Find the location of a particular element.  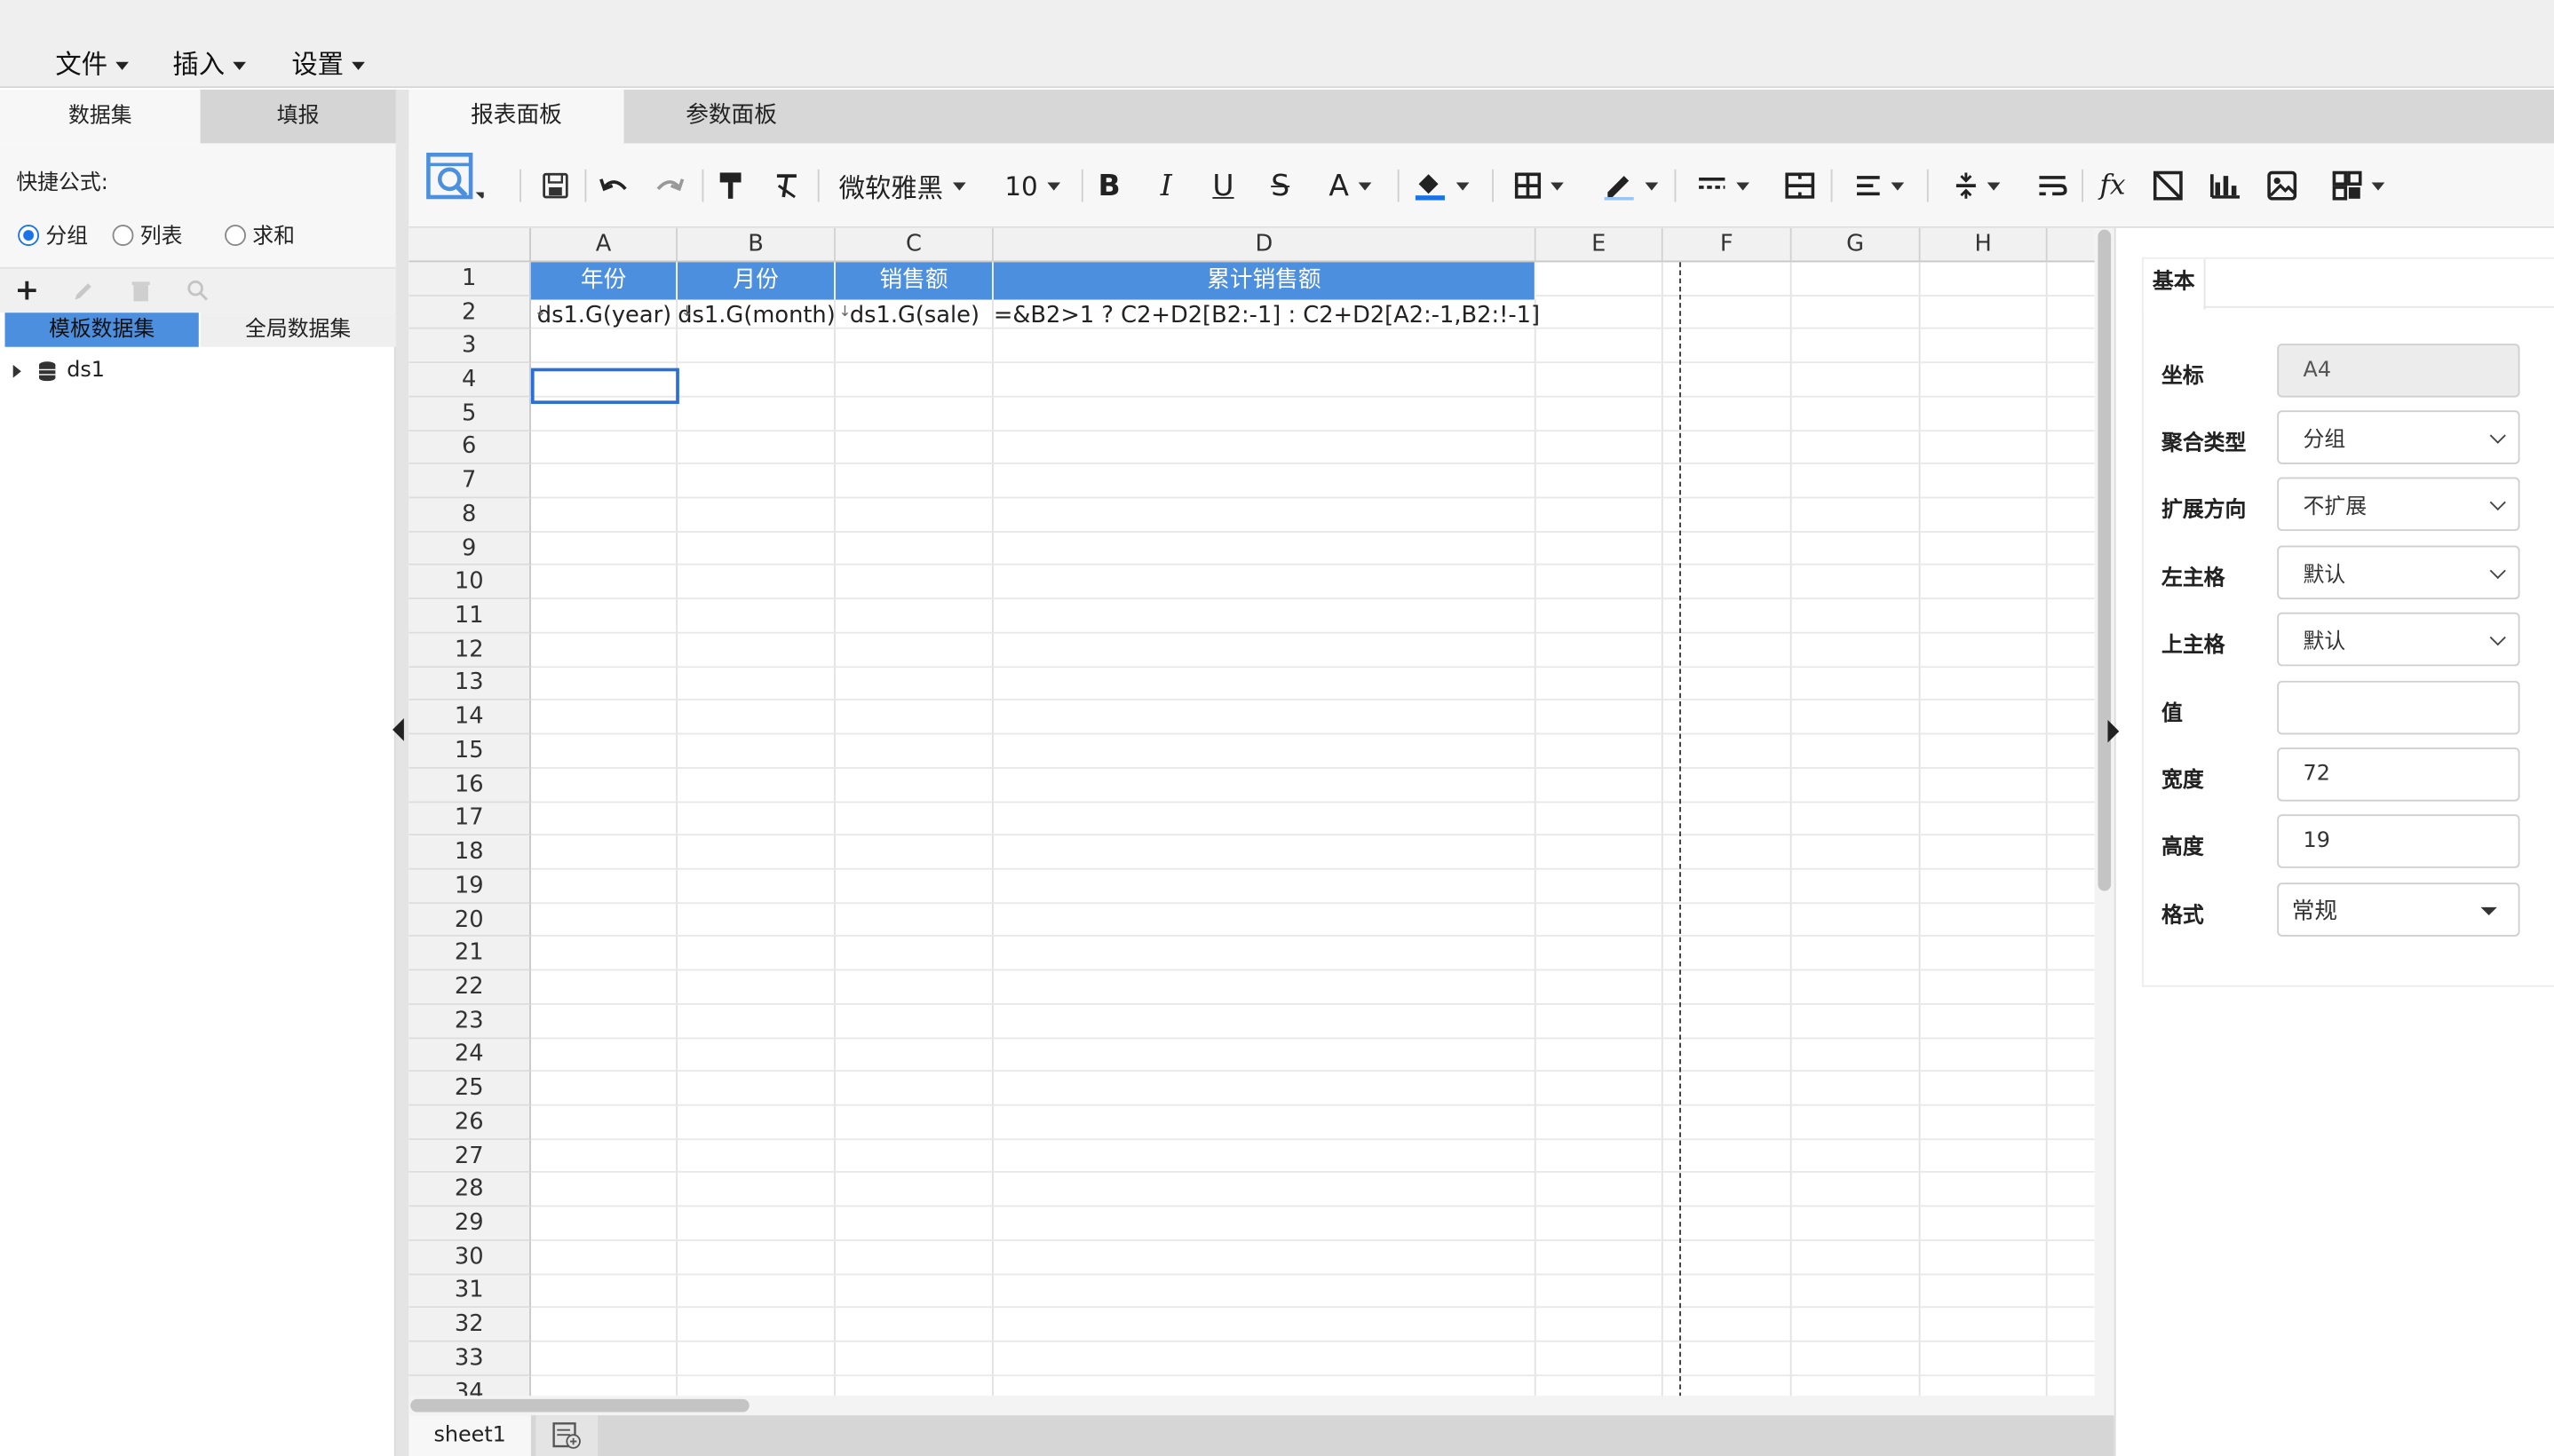

row-header-12: 12 is located at coordinates (469, 650).